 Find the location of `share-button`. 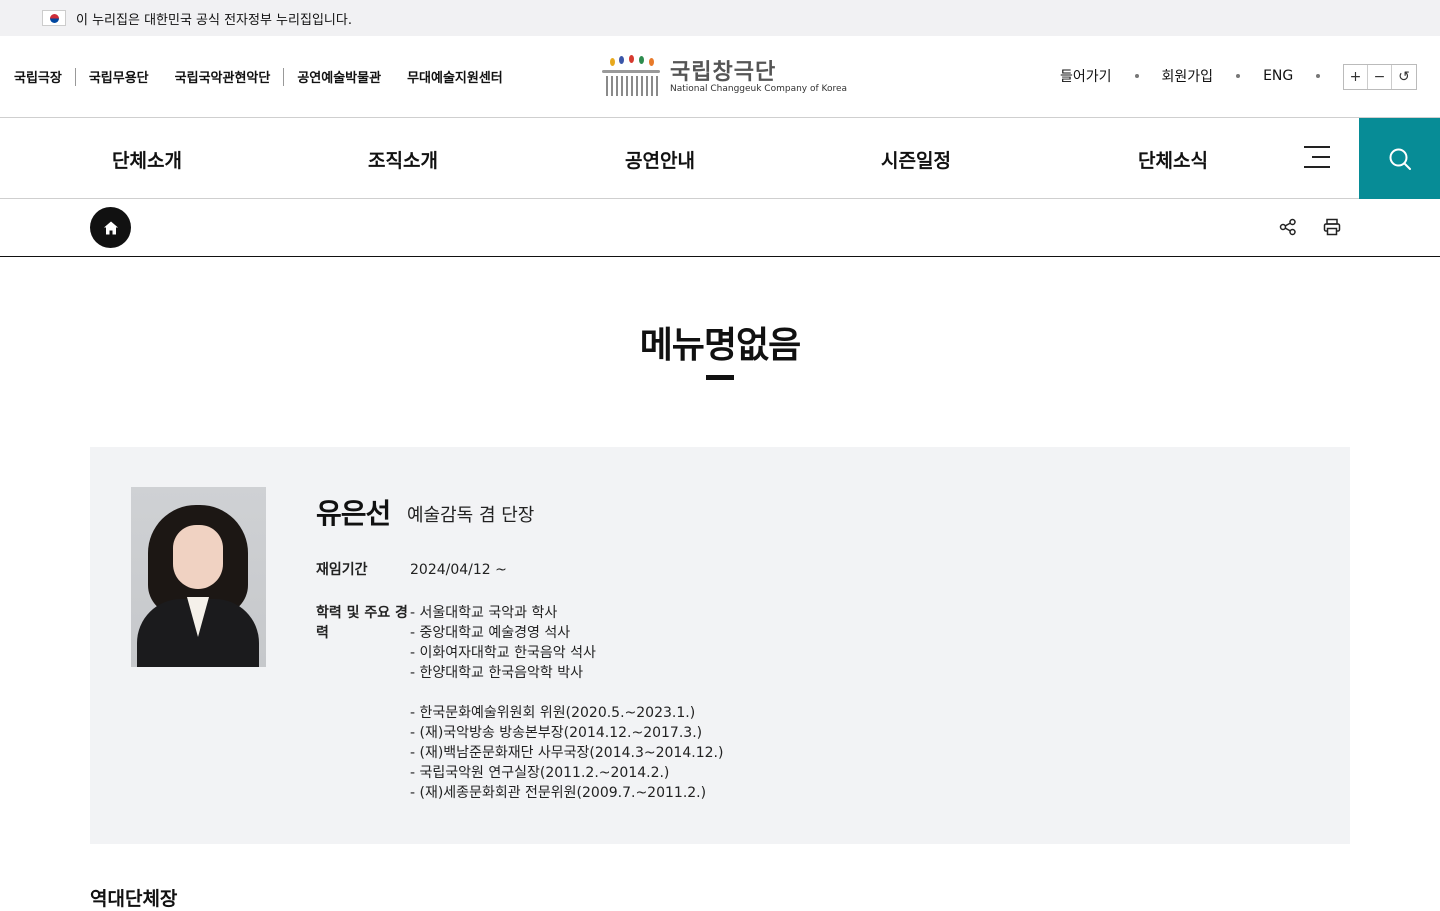

share-button is located at coordinates (1288, 227).